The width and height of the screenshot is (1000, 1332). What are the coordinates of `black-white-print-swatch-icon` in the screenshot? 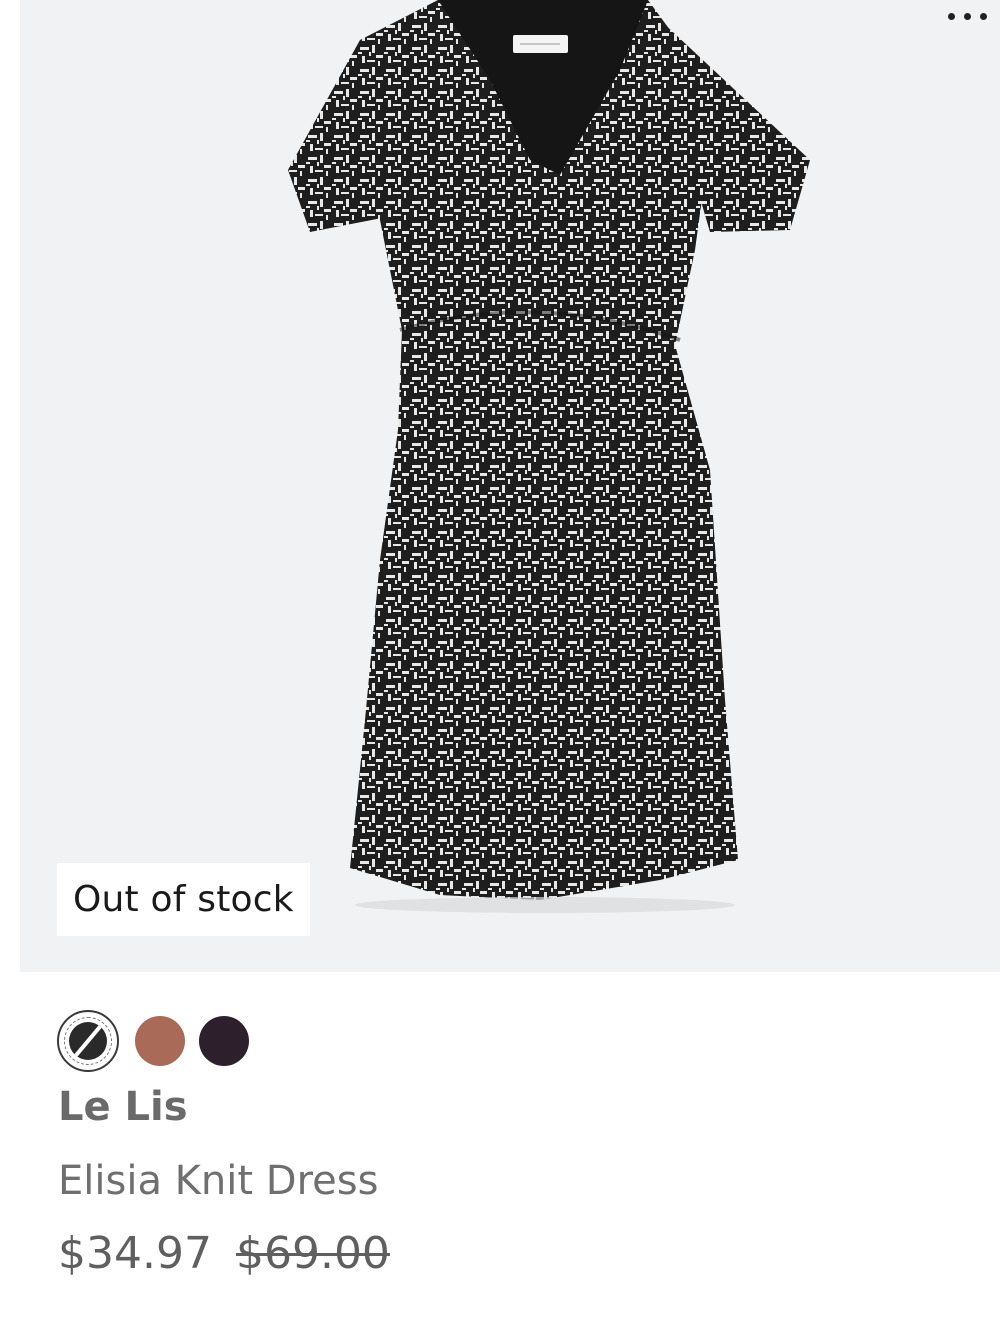 It's located at (88, 1041).